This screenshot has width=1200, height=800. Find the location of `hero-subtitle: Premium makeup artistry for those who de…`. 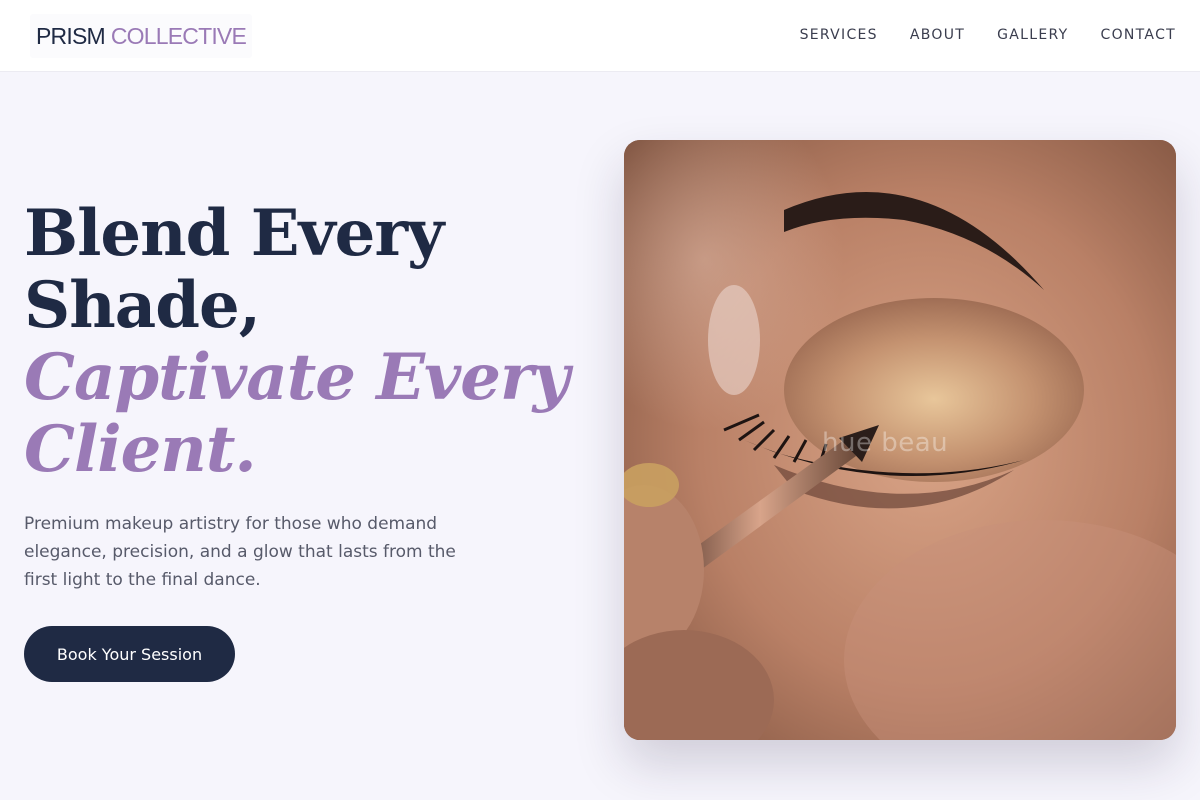

hero-subtitle: Premium makeup artistry for those who de… is located at coordinates (240, 552).